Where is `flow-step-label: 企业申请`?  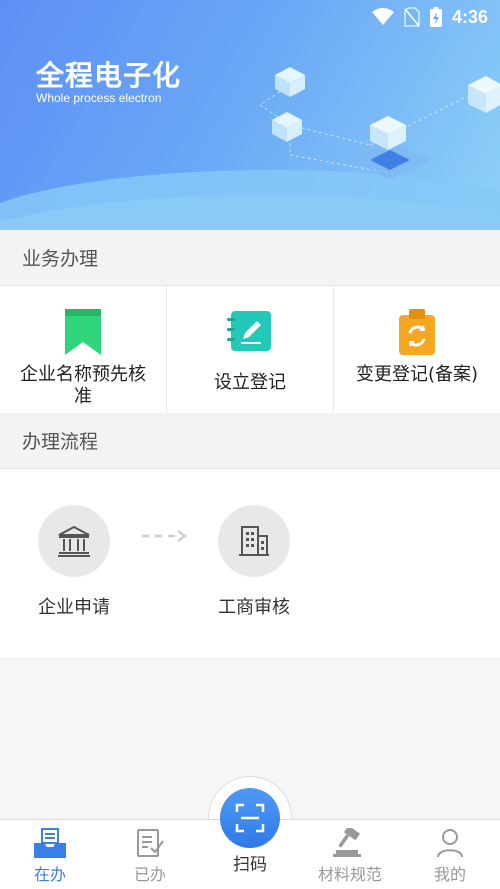 flow-step-label: 企业申请 is located at coordinates (74, 607).